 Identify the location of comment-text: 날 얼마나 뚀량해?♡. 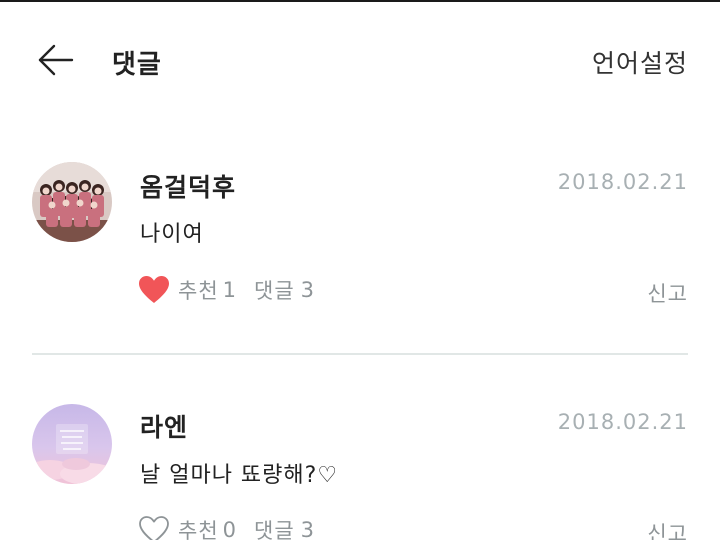
(239, 475).